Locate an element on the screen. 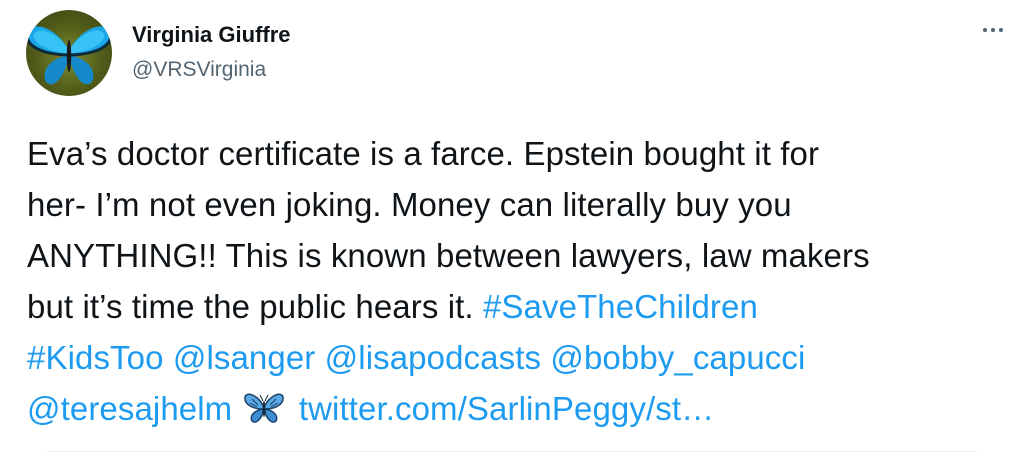 This screenshot has height=452, width=1024. mention-lsanger: @lsanger is located at coordinates (244, 357).